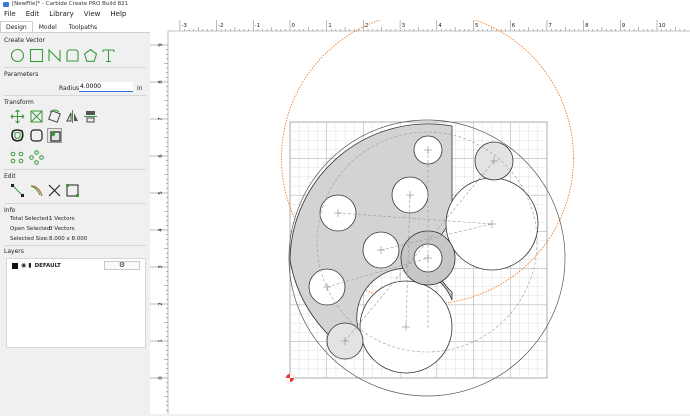  What do you see at coordinates (47, 265) in the screenshot?
I see `layer-name: DEFAULT` at bounding box center [47, 265].